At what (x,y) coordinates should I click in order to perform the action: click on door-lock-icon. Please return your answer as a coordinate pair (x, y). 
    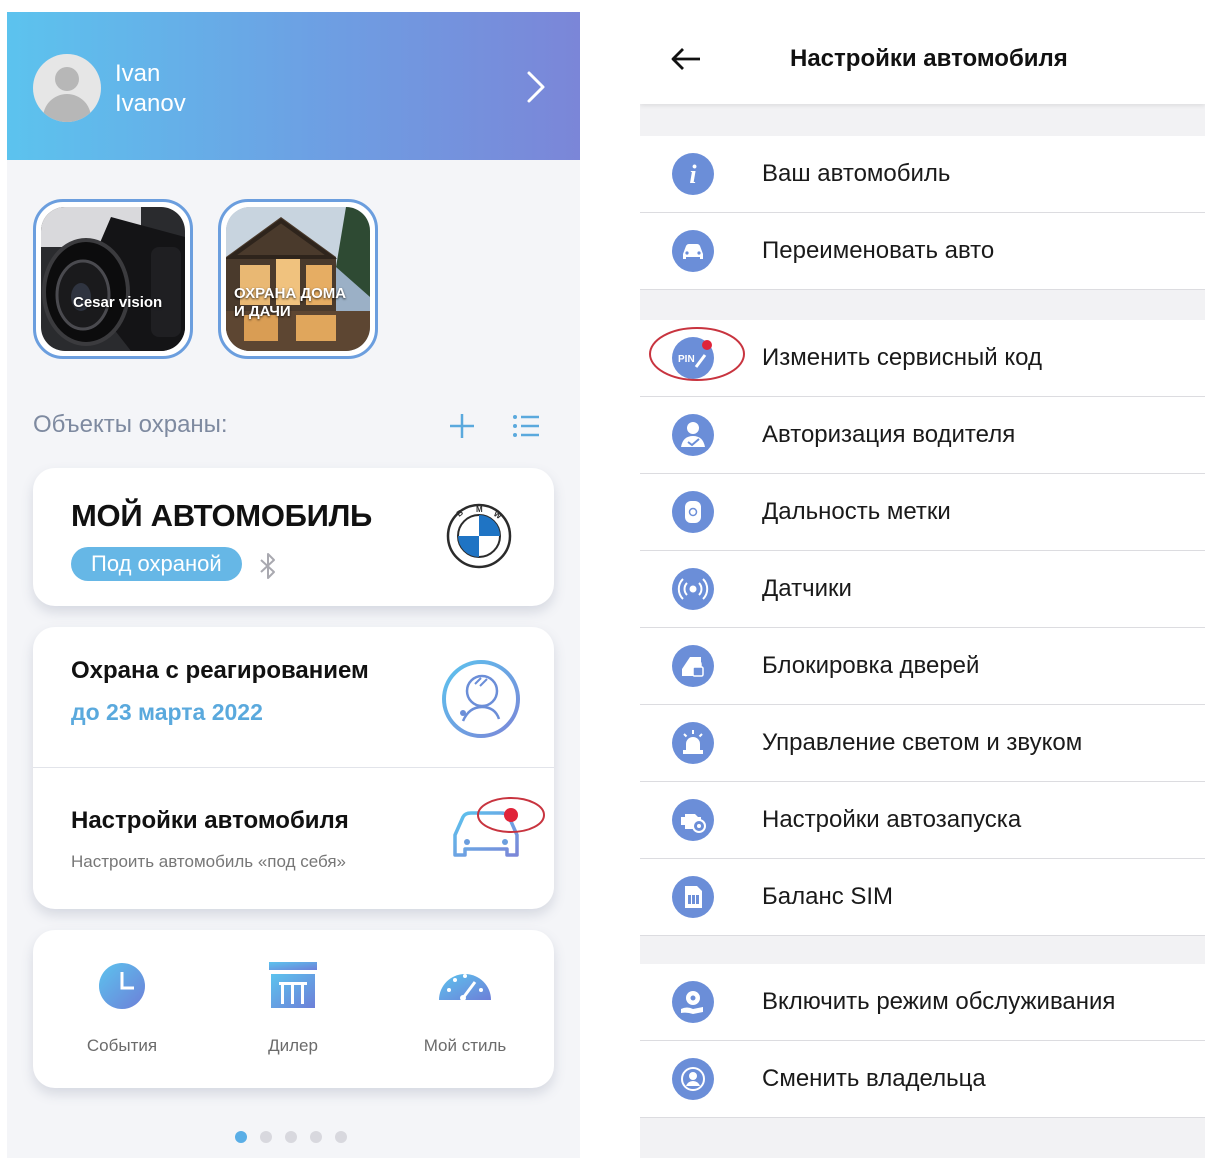
    Looking at the image, I should click on (693, 666).